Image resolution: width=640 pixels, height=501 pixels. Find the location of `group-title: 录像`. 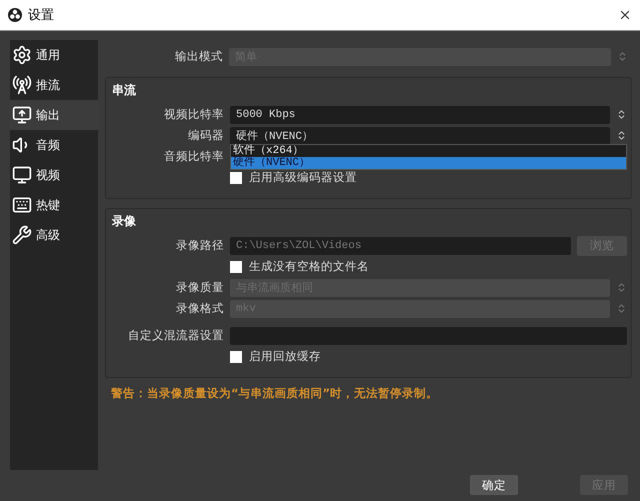

group-title: 录像 is located at coordinates (124, 221).